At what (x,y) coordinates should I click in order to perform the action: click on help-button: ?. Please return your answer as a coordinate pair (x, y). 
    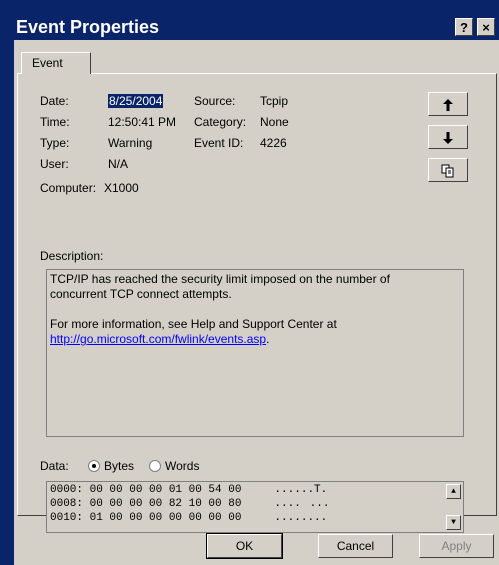
    Looking at the image, I should click on (464, 27).